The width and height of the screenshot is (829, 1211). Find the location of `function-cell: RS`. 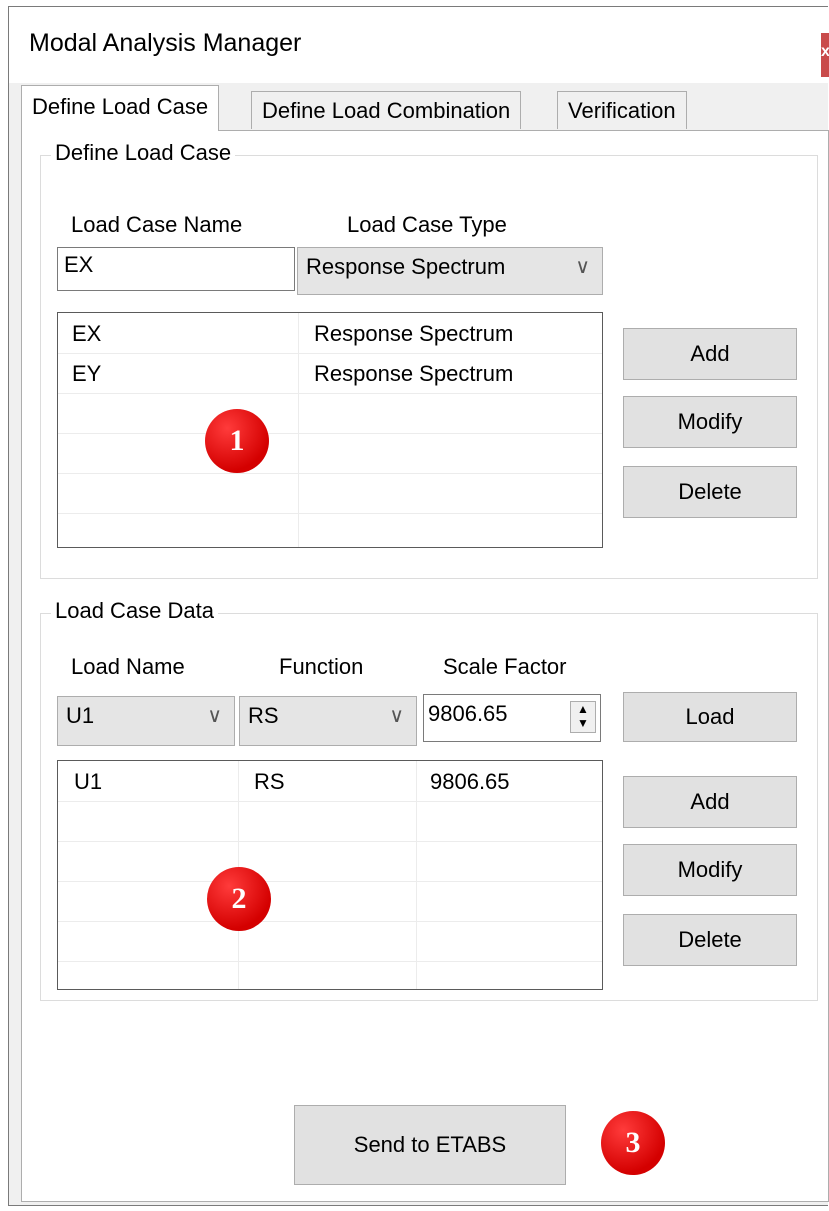

function-cell: RS is located at coordinates (269, 781).